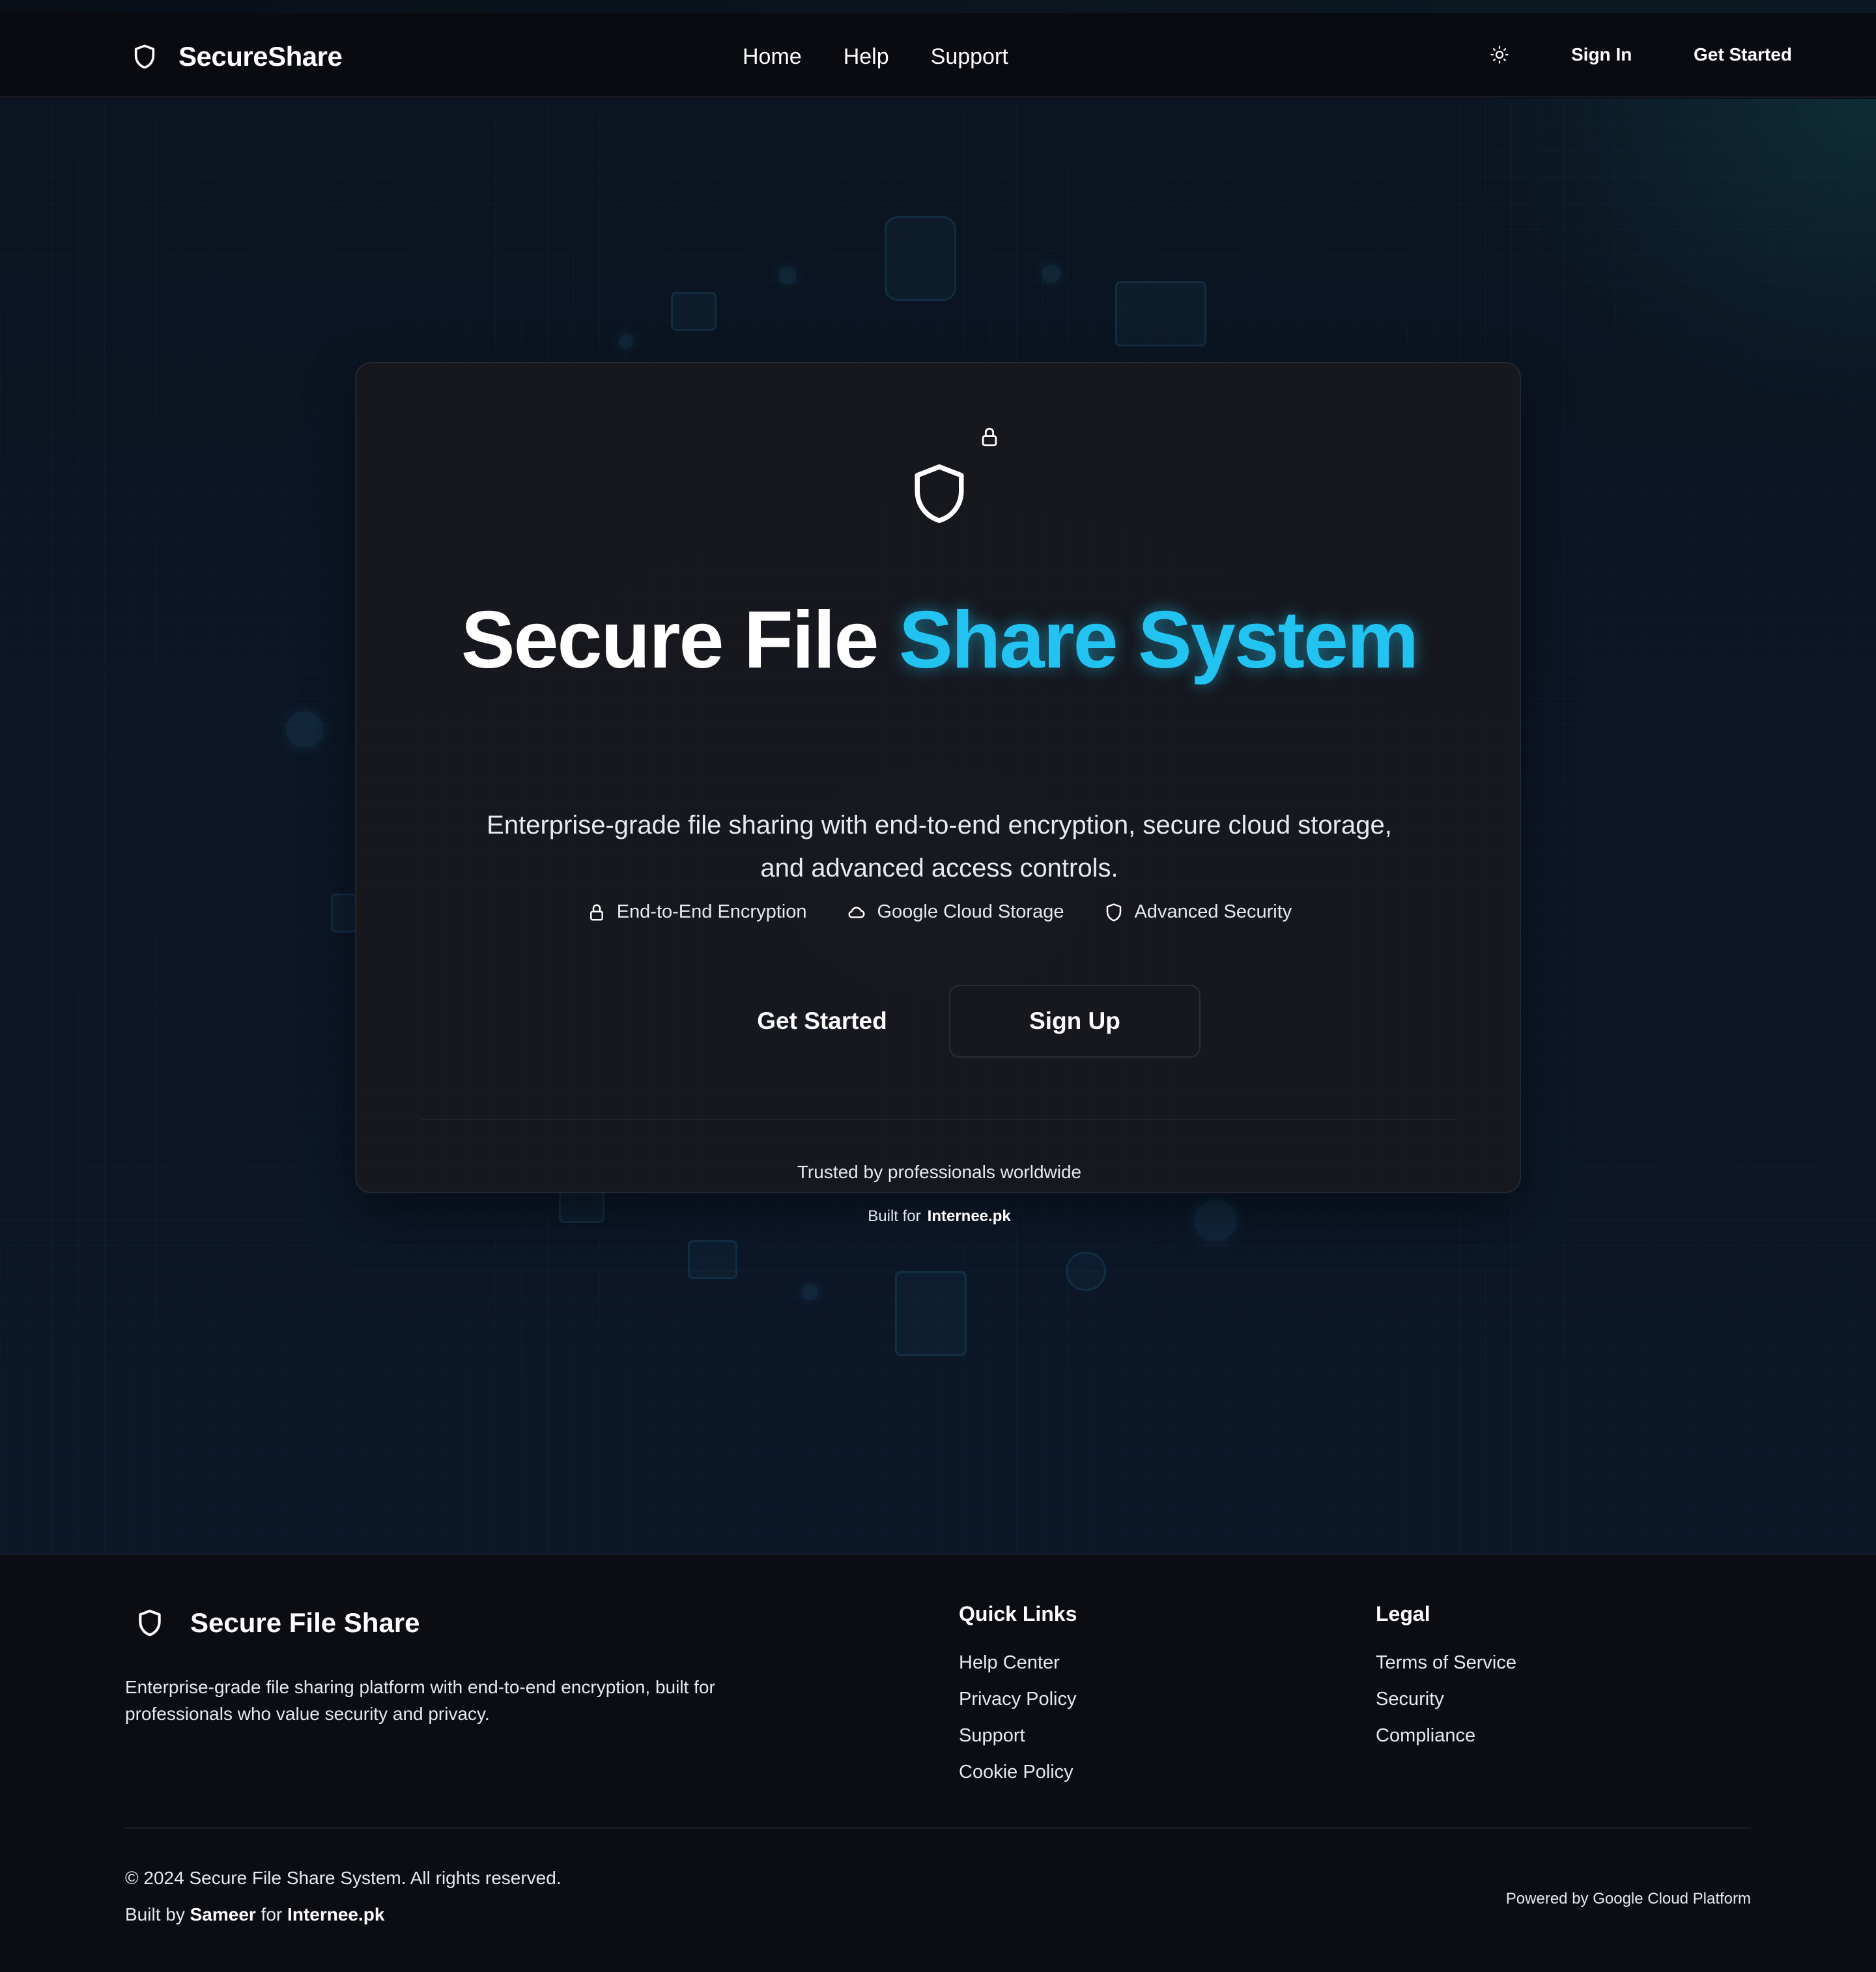 The image size is (1876, 1972). What do you see at coordinates (939, 1172) in the screenshot?
I see `trusted-text: Trusted by professionals worldwide` at bounding box center [939, 1172].